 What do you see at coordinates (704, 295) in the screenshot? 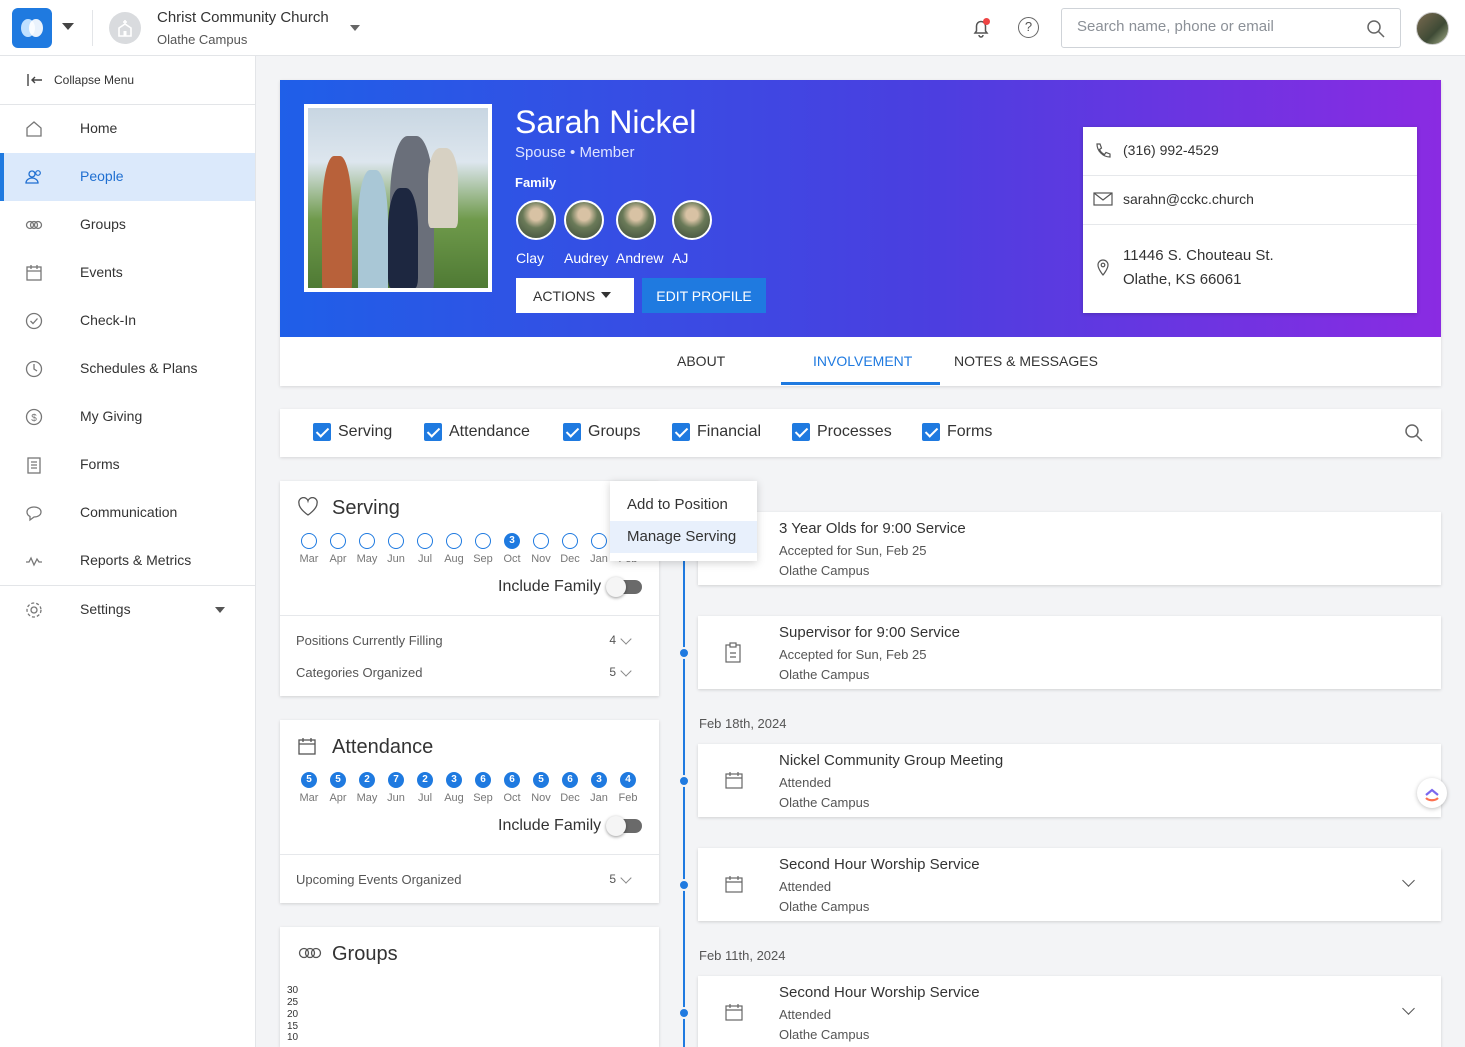
I see `edit-profile-button: EDIT PROFILE` at bounding box center [704, 295].